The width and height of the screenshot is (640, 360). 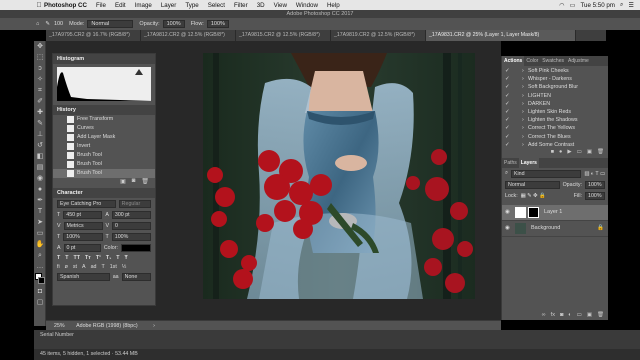 I want to click on screen-mode-icon: ▢, so click(x=40, y=302).